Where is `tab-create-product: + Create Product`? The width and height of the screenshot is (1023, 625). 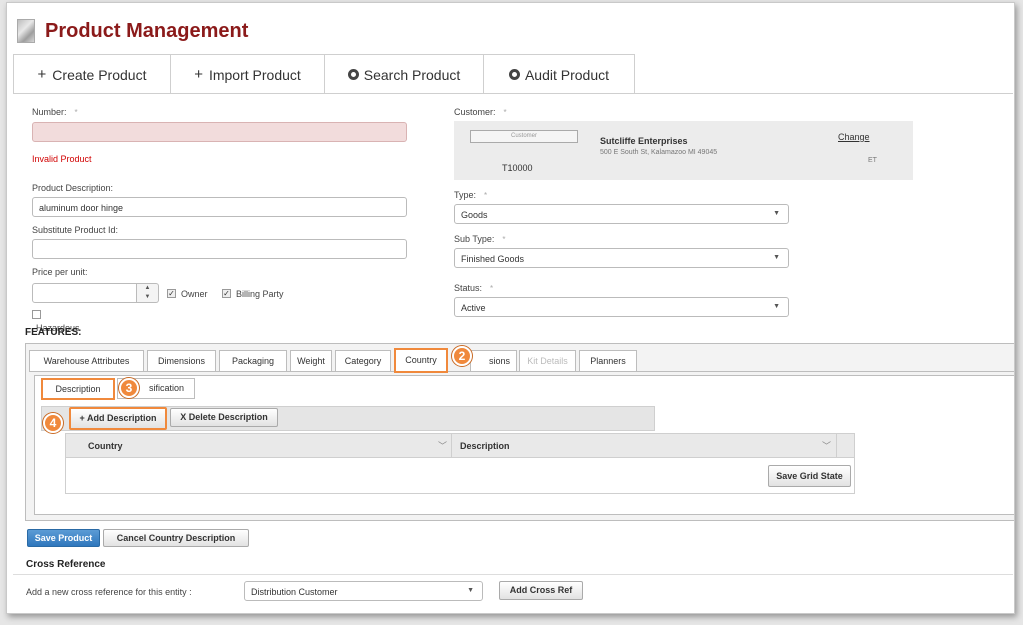
tab-create-product: + Create Product is located at coordinates (92, 74).